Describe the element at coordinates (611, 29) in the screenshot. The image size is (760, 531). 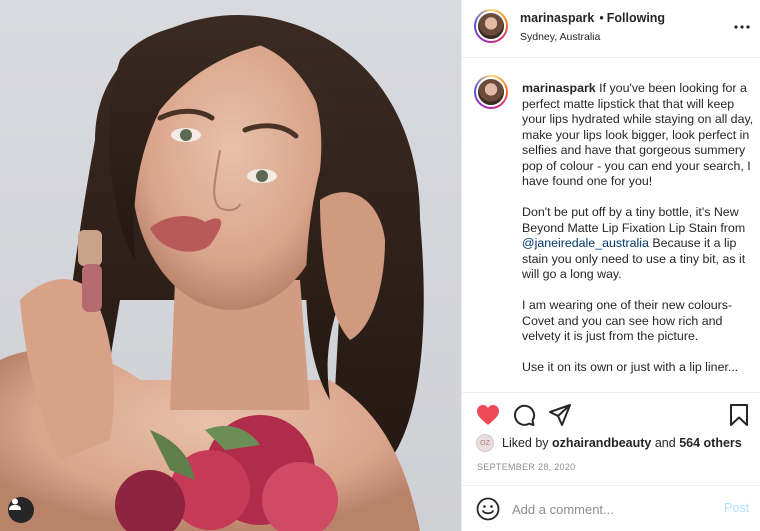
I see `post-header: marinaspark • Following Sydney, Australia` at that location.